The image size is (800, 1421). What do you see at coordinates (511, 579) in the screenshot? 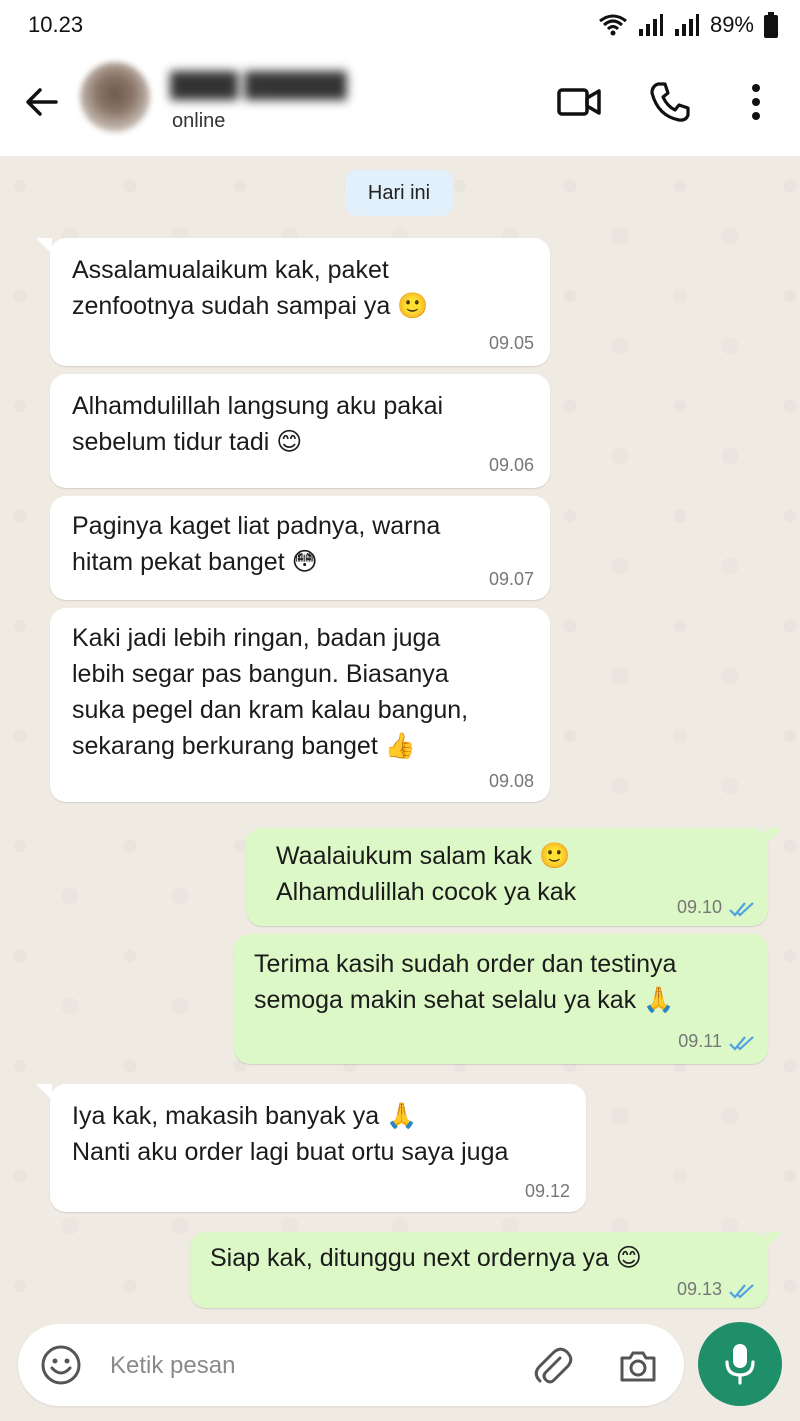
I see `message-time: 09.07` at bounding box center [511, 579].